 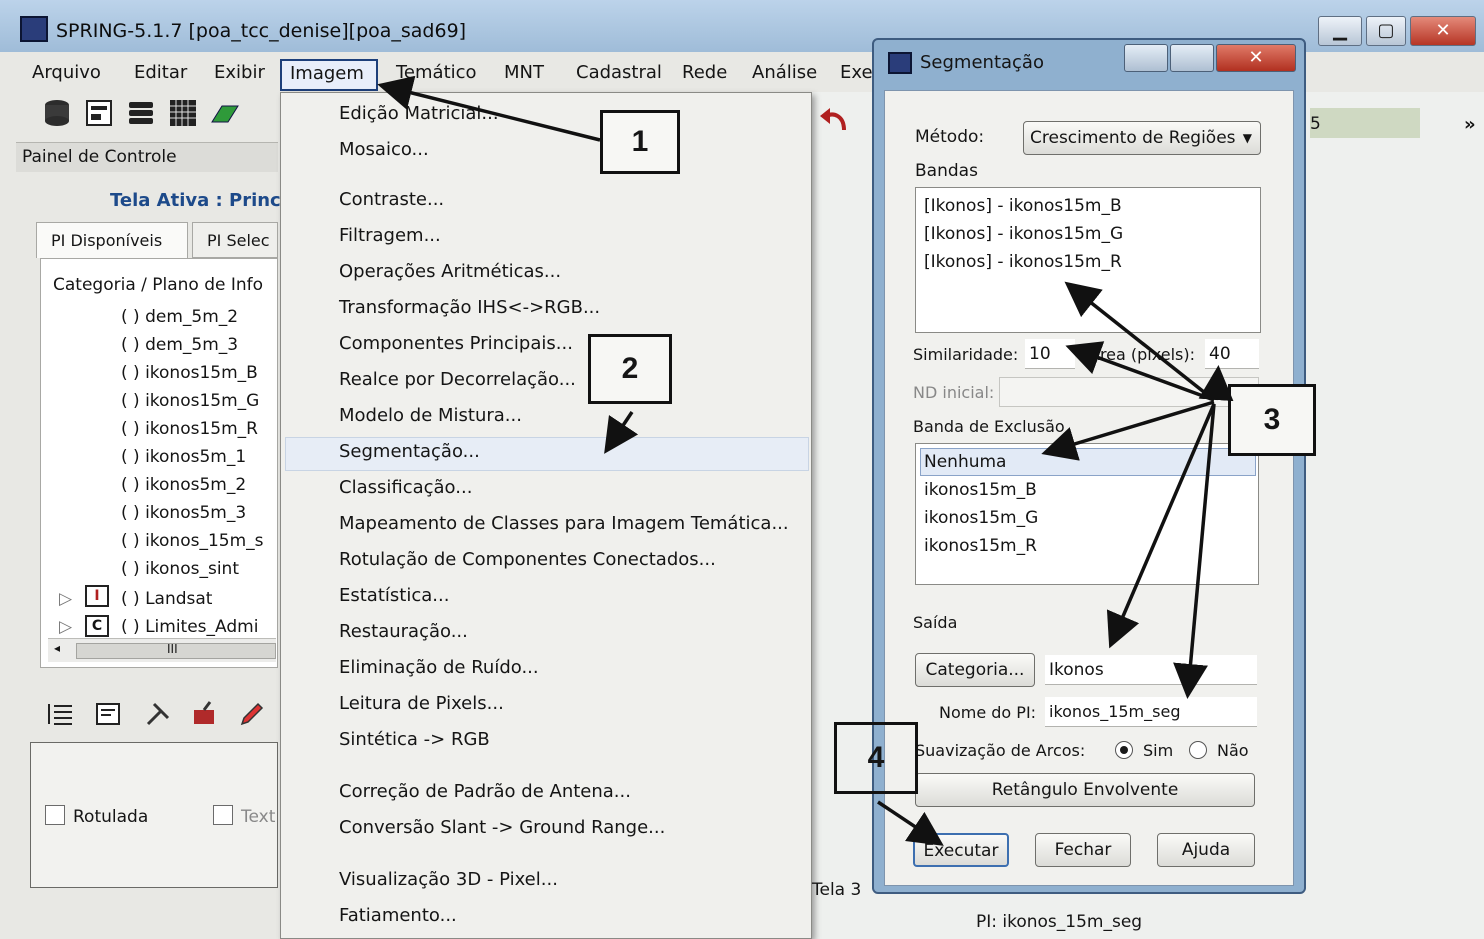 I want to click on retangulo-envolvente-button: Retângulo Envolvente, so click(x=1085, y=790).